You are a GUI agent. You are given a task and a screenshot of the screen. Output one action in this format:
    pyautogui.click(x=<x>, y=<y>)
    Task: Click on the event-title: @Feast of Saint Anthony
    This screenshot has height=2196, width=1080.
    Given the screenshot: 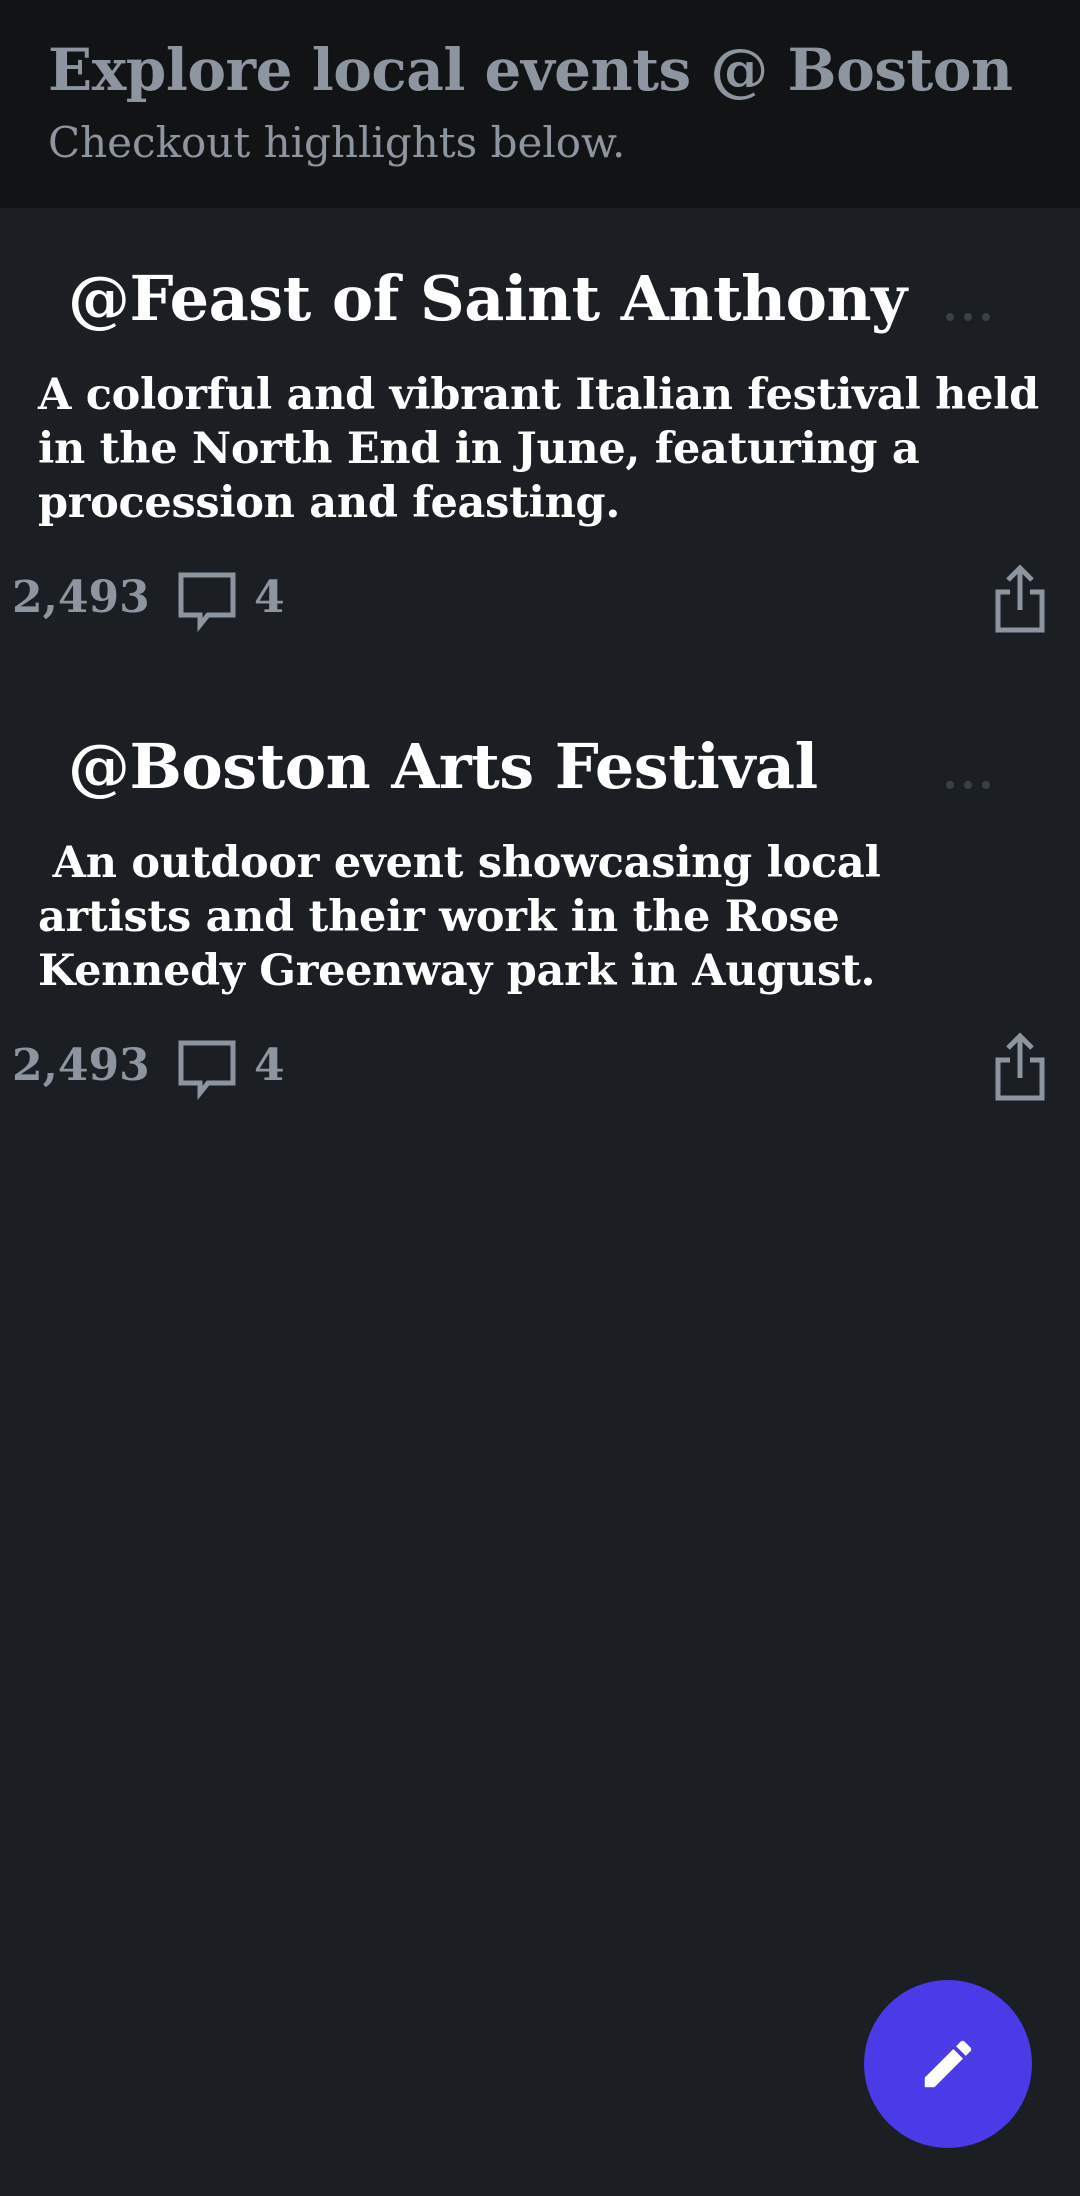 What is the action you would take?
    pyautogui.click(x=487, y=298)
    